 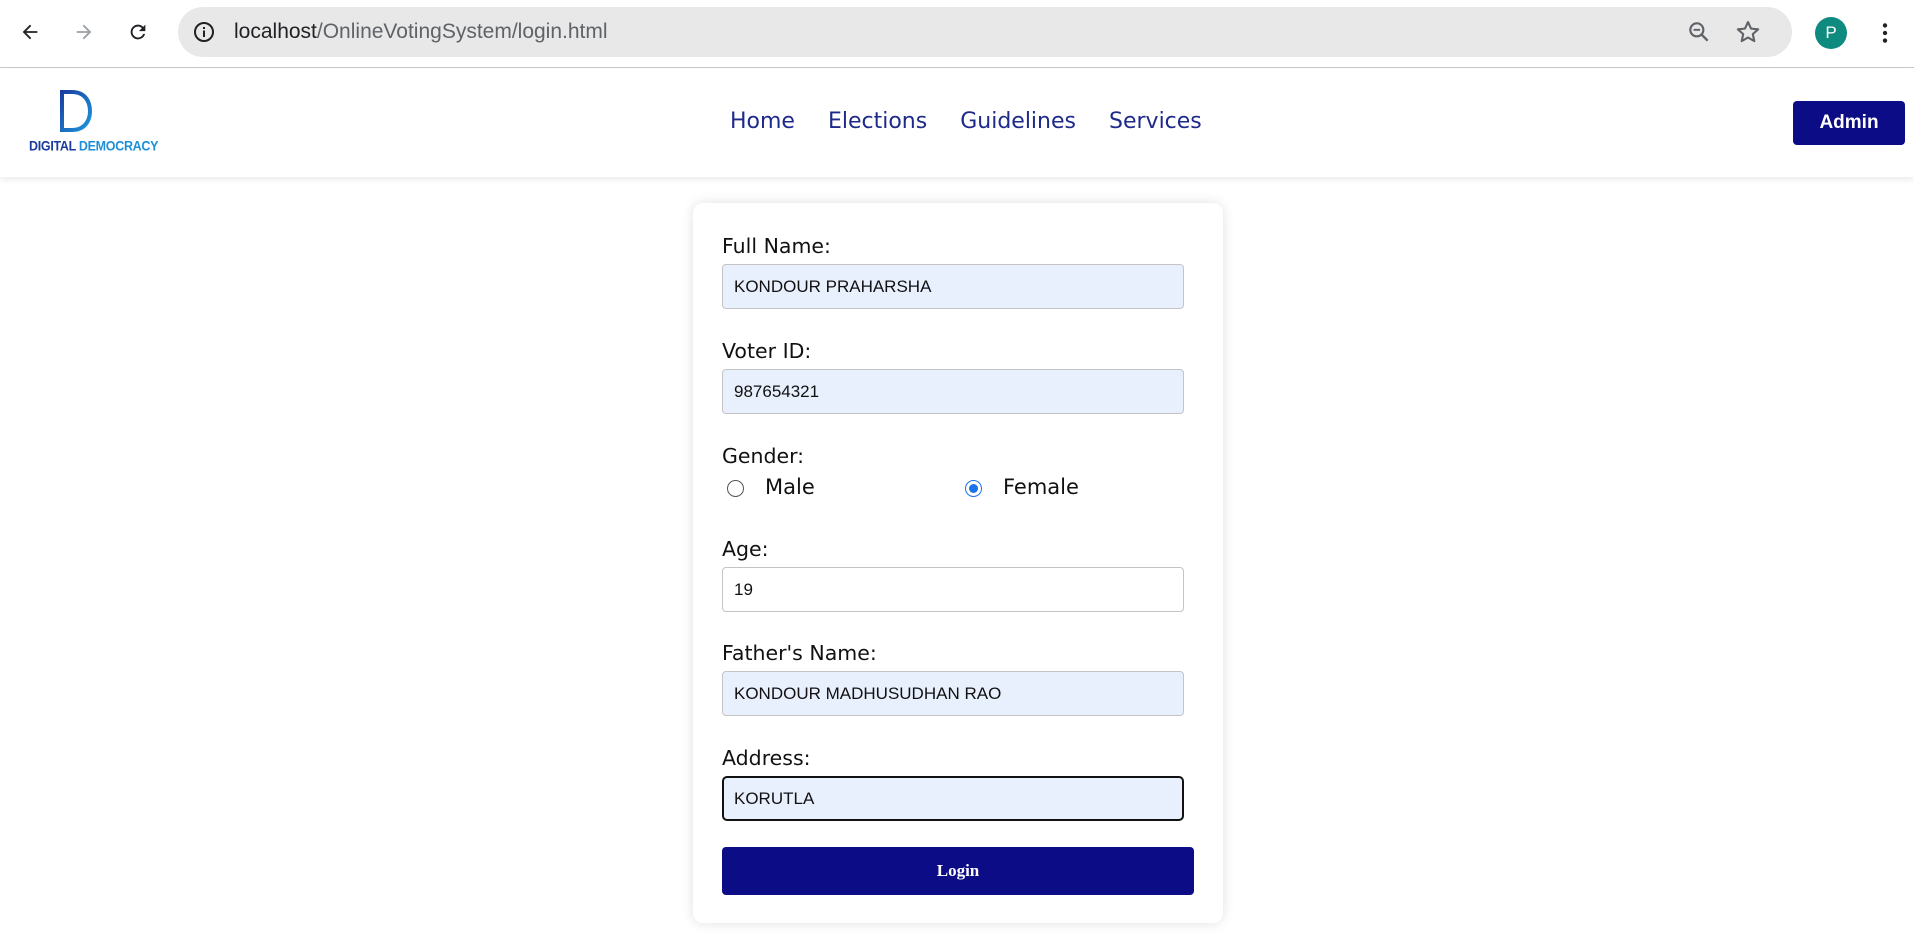 I want to click on forward-button, so click(x=84, y=32).